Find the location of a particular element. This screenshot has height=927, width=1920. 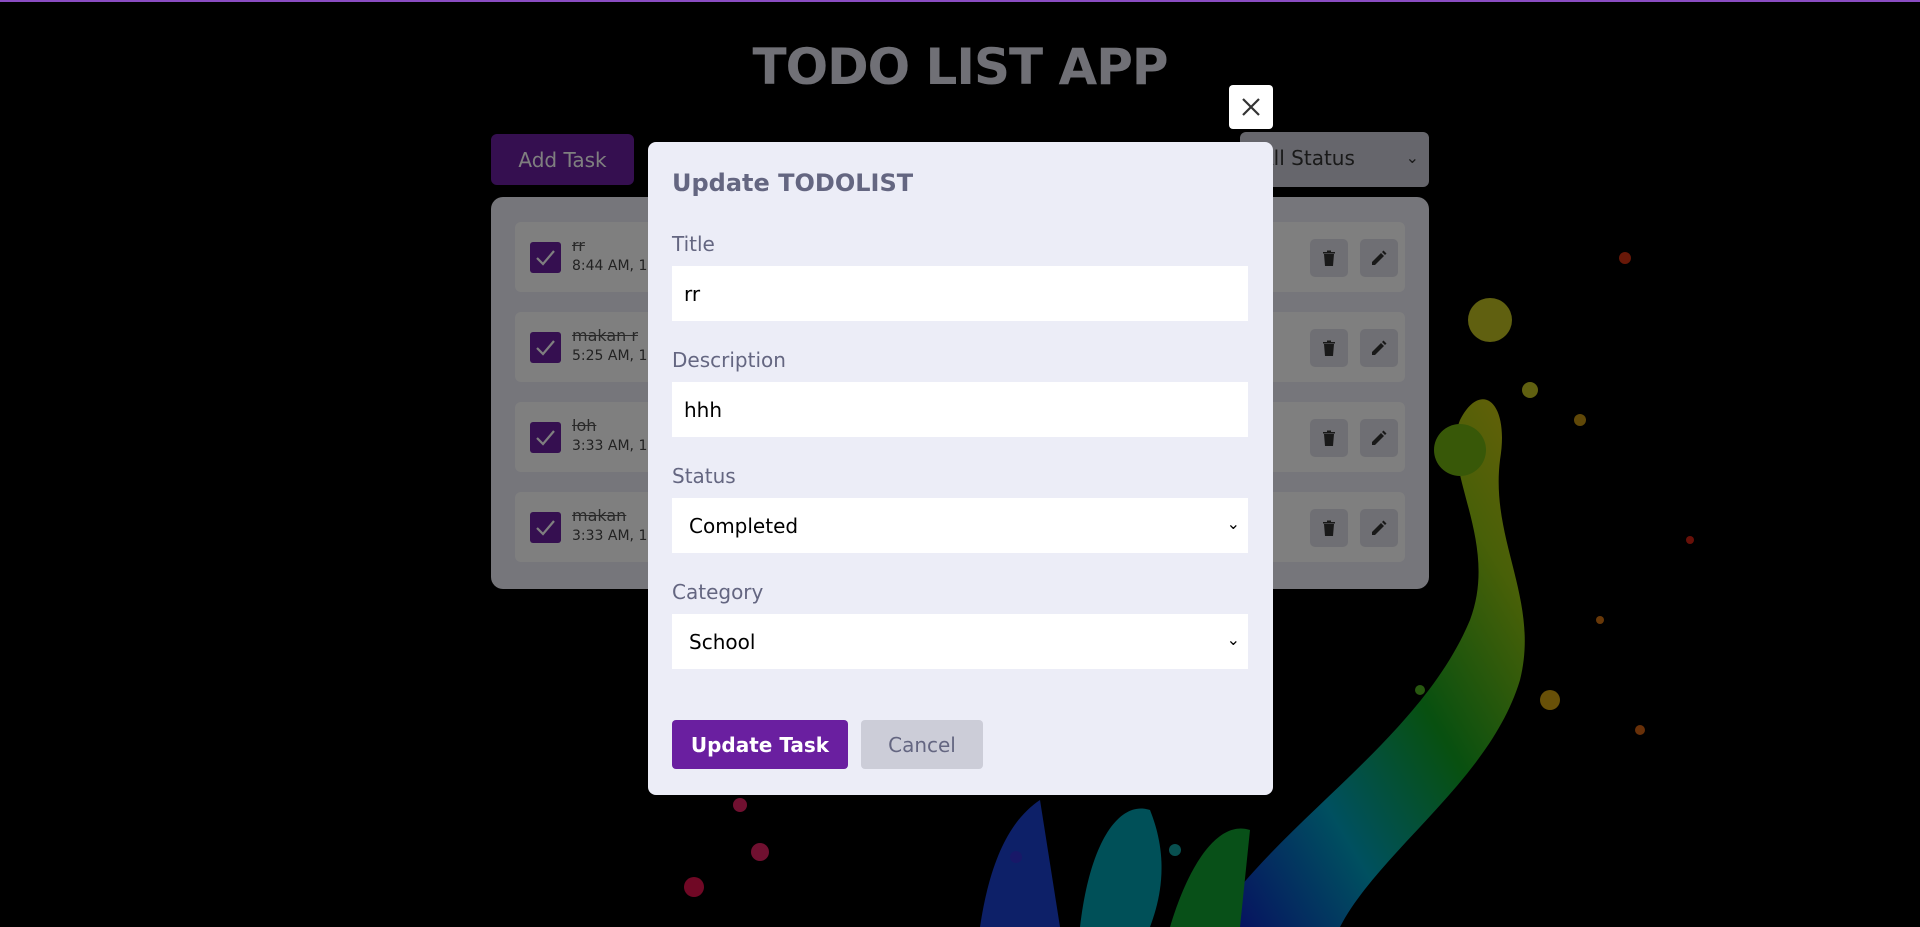

title-input-value: rr is located at coordinates (692, 293).